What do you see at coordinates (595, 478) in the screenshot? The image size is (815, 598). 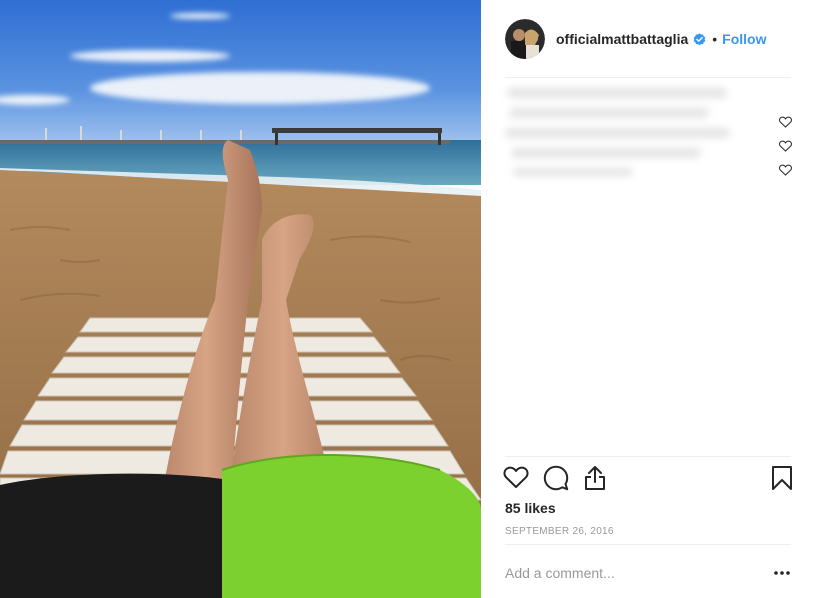 I see `share-icon` at bounding box center [595, 478].